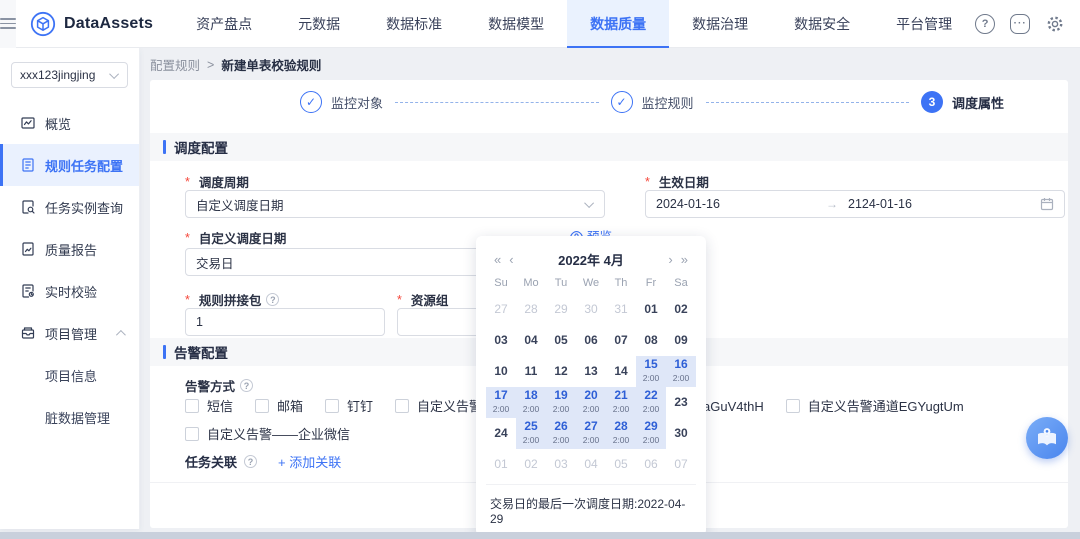 This screenshot has width=1080, height=539. I want to click on calendar-day: 31, so click(621, 309).